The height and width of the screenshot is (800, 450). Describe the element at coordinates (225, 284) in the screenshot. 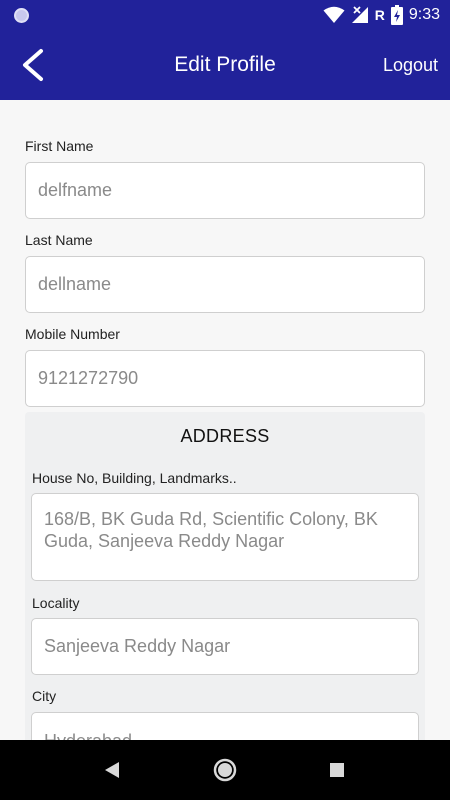

I see `last-name-field: dellname` at that location.